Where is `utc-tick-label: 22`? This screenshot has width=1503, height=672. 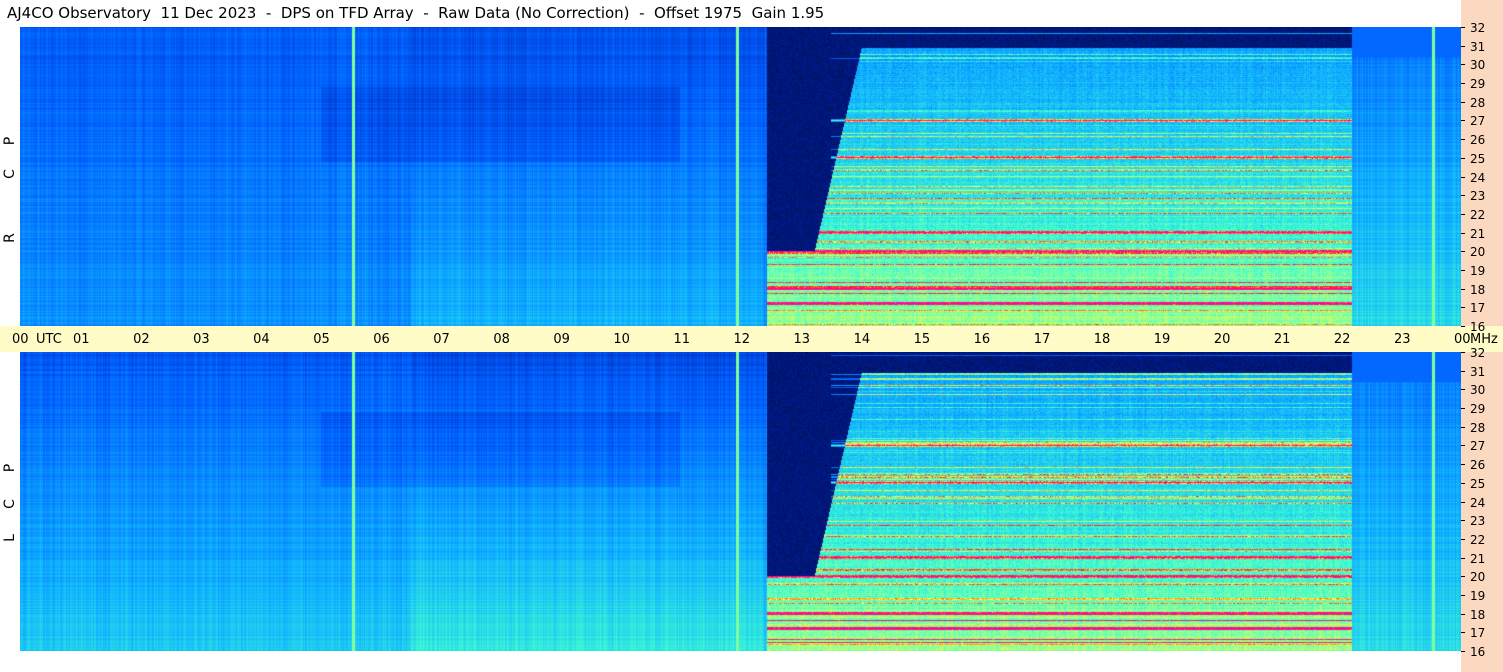
utc-tick-label: 22 is located at coordinates (1342, 339).